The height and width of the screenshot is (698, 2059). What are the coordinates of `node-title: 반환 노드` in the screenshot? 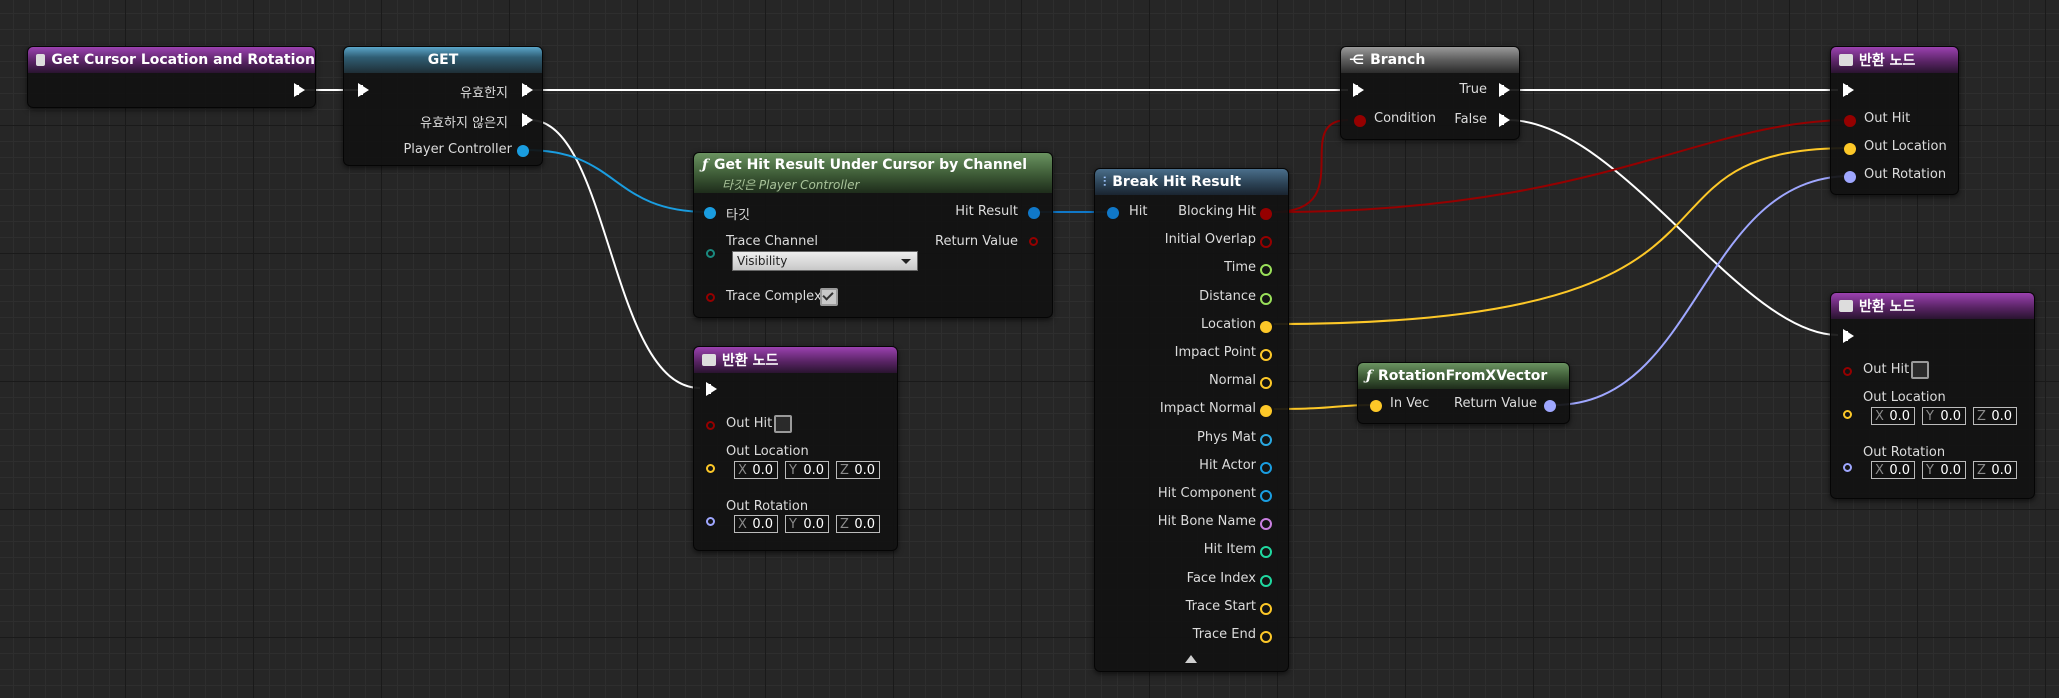 It's located at (750, 361).